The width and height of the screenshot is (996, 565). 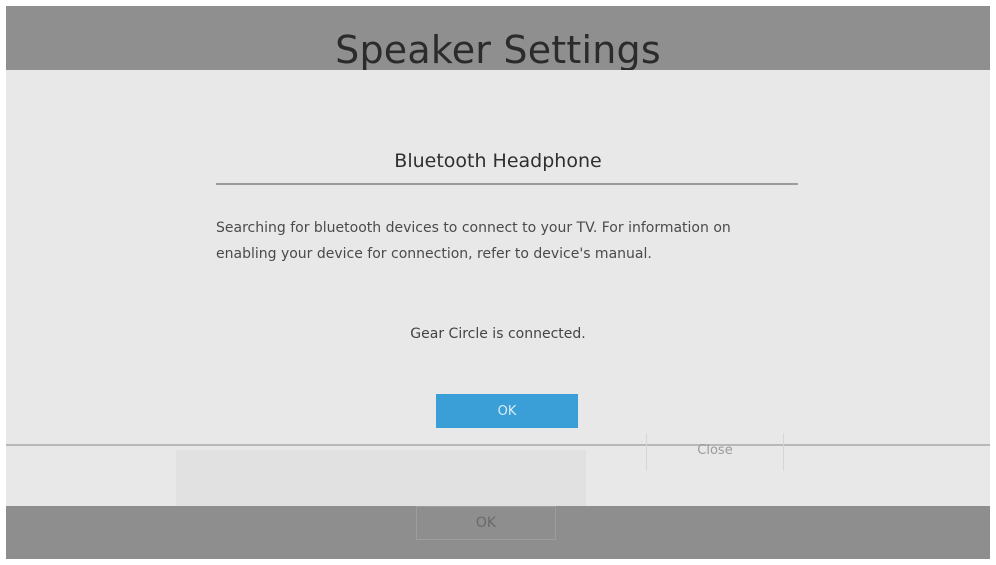 I want to click on background-close-button: Close, so click(x=715, y=452).